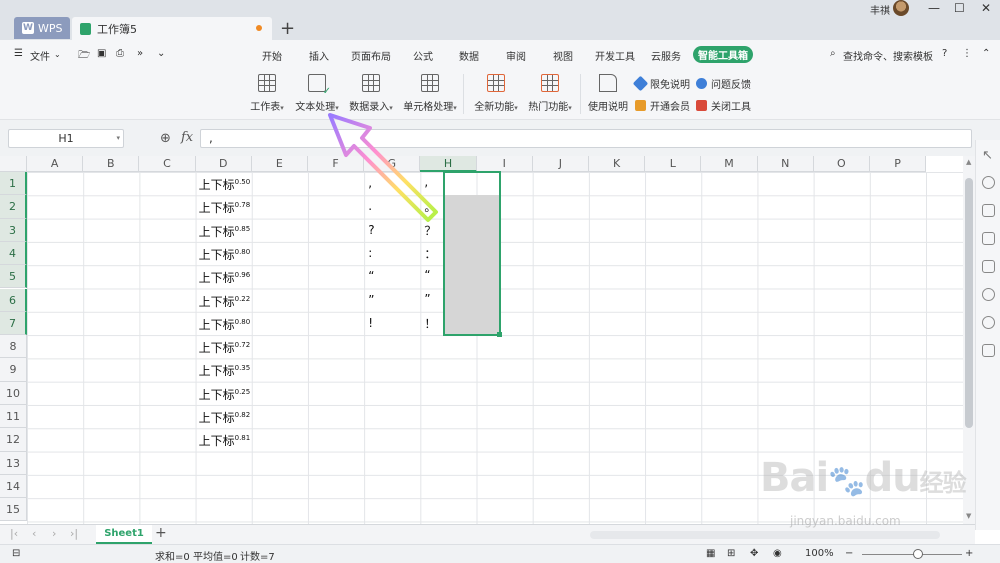 This screenshot has height=563, width=1000. Describe the element at coordinates (841, 164) in the screenshot. I see `column-header-o: O` at that location.